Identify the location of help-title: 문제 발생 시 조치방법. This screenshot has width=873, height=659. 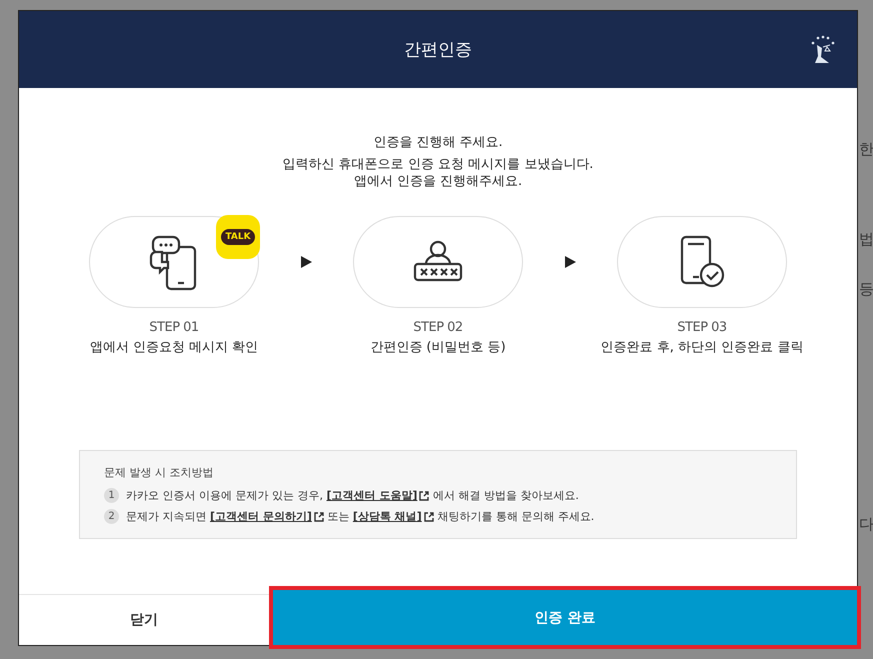
(159, 472).